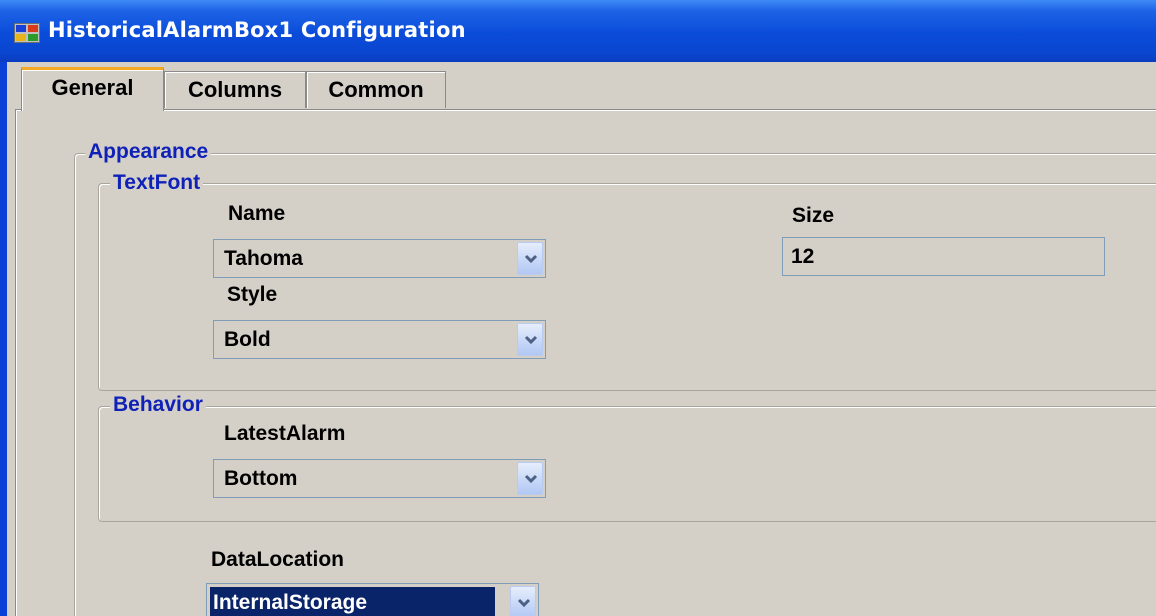 The height and width of the screenshot is (616, 1156). I want to click on textfont-group-label: TextFont, so click(157, 183).